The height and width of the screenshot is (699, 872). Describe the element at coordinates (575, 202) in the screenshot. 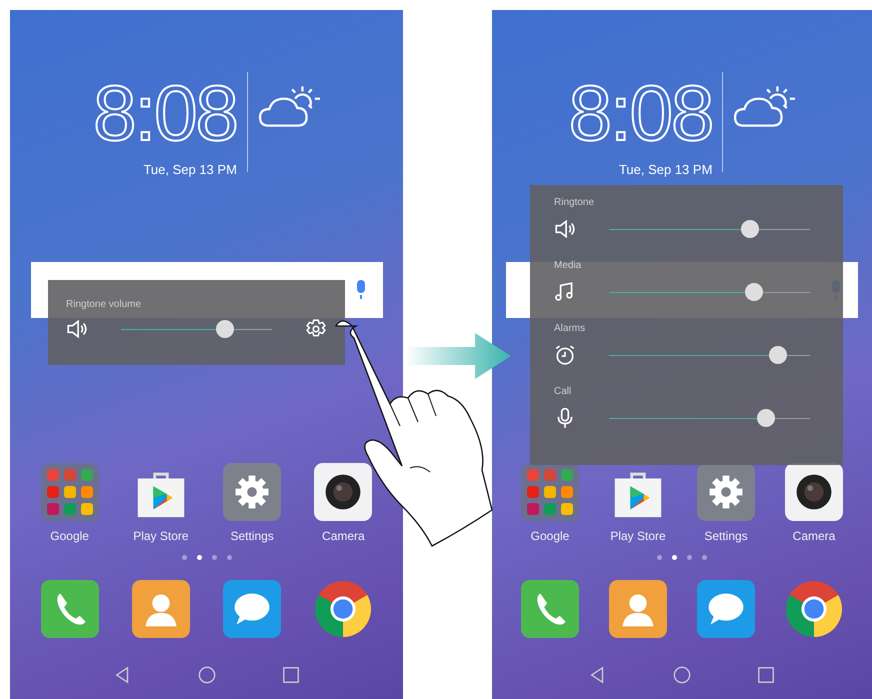

I see `volume-label: Ringtone` at that location.